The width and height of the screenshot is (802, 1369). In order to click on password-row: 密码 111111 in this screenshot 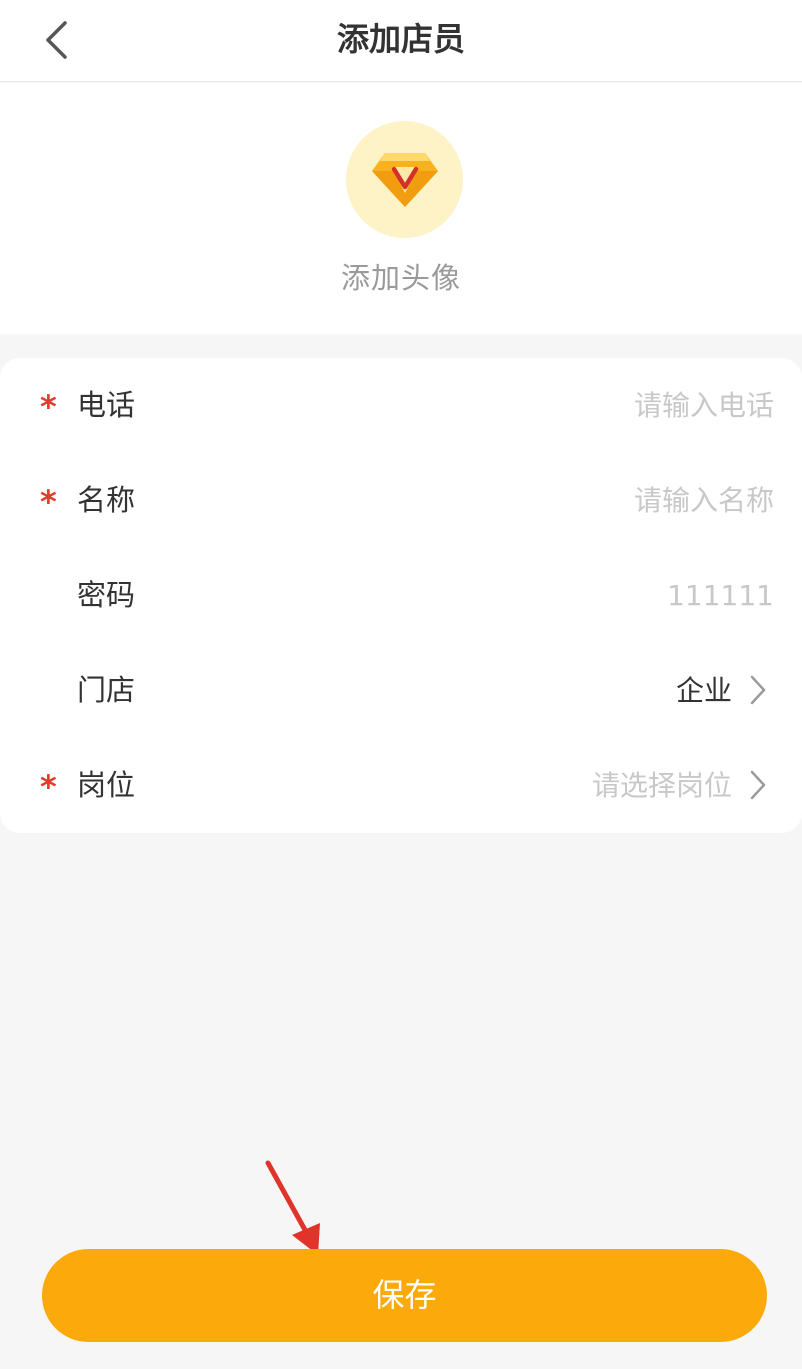, I will do `click(401, 595)`.